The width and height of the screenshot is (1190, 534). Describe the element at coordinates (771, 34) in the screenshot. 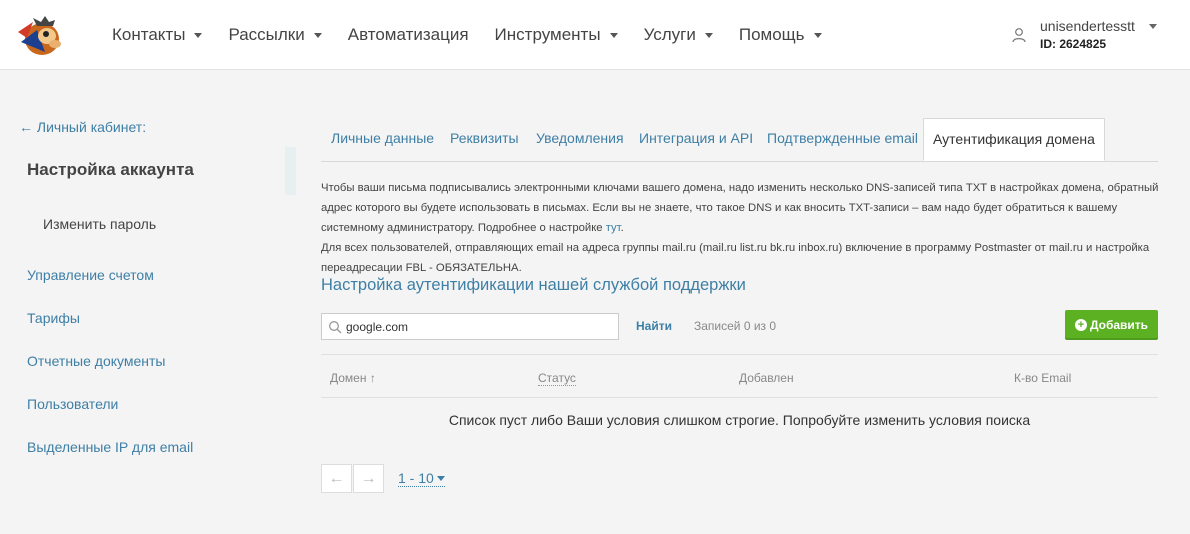

I see `nav-help-label: Помощь` at that location.